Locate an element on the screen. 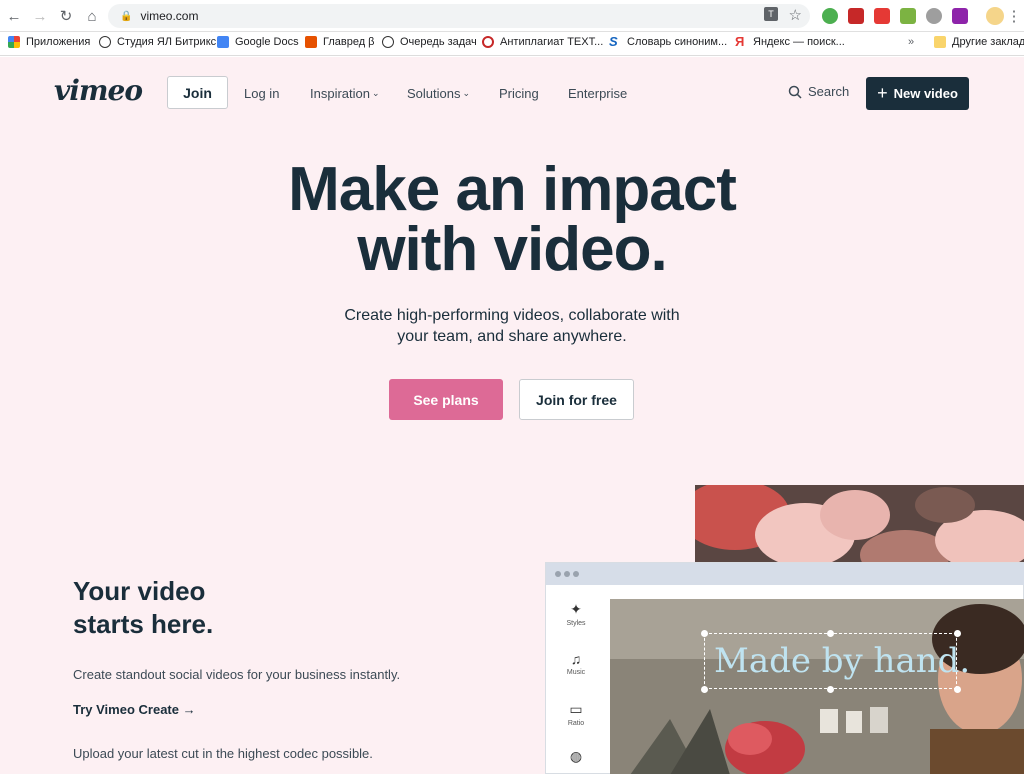  video-preview: Made by hand. is located at coordinates (817, 686).